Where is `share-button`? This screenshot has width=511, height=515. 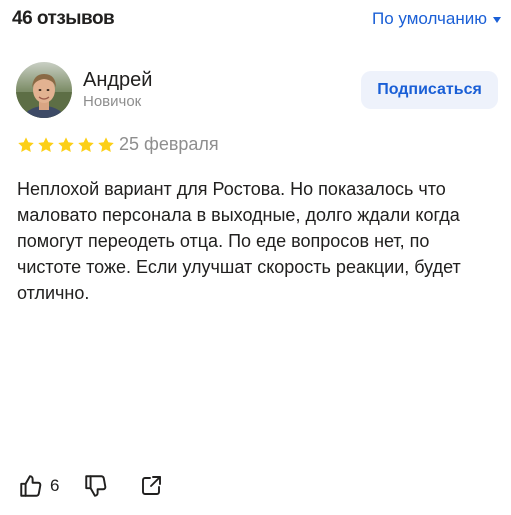
share-button is located at coordinates (151, 486).